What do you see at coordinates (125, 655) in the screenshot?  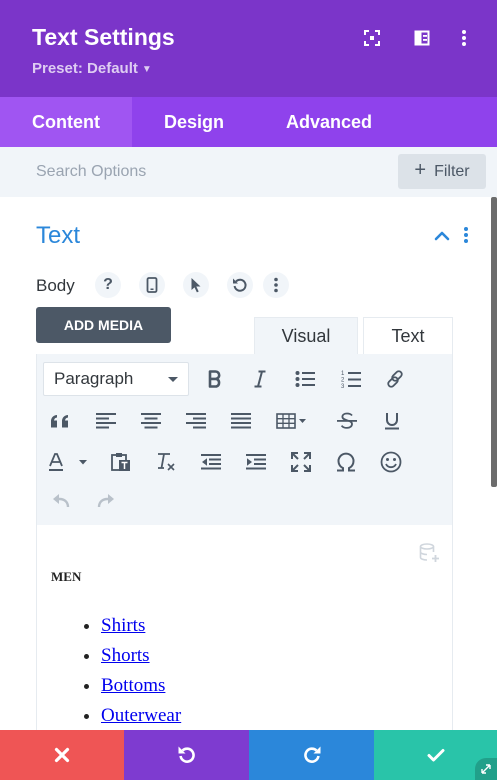 I see `list-link: Shorts` at bounding box center [125, 655].